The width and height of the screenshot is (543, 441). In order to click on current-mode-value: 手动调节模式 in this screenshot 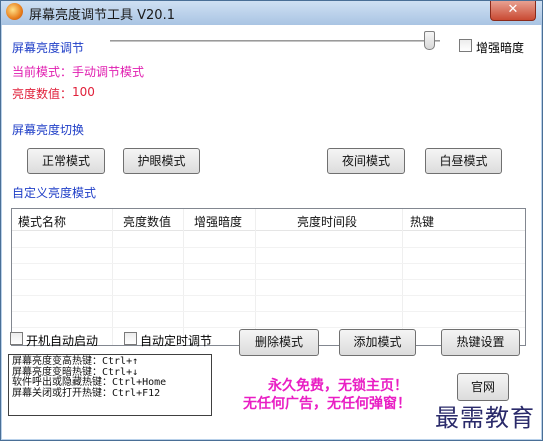, I will do `click(108, 72)`.